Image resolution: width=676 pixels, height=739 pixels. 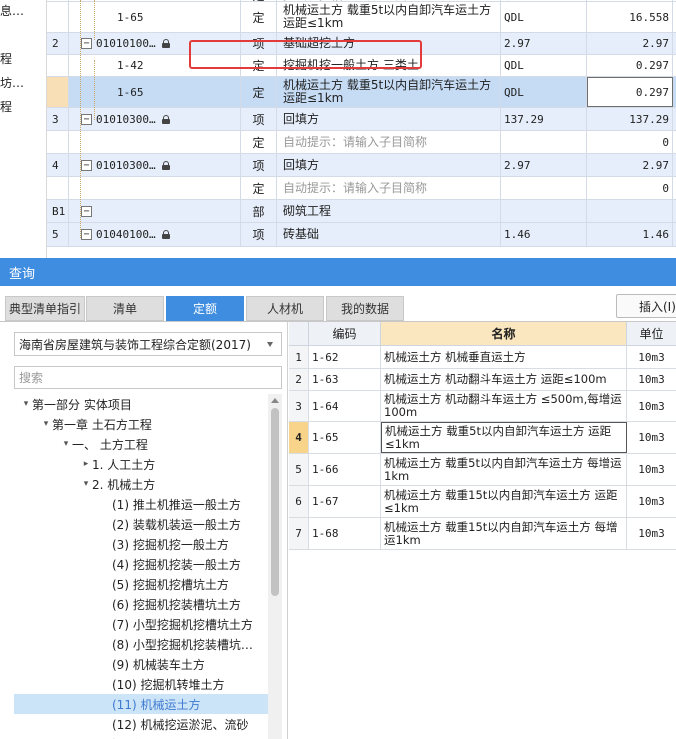 I want to click on row-unit-cell: 137.29, so click(x=544, y=119).